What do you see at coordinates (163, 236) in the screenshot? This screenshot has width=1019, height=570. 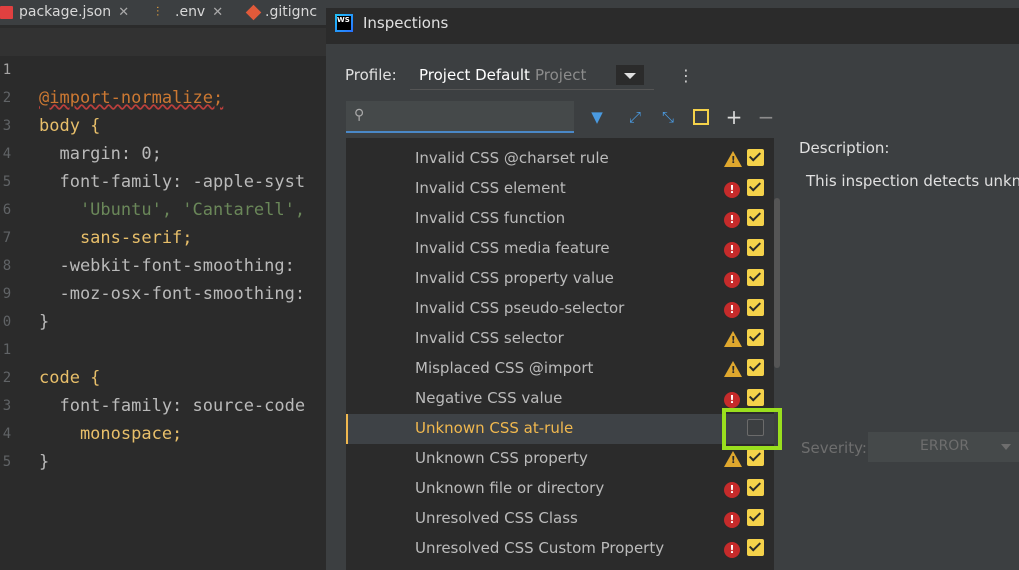 I see `code-line: 7 -webkit-font-smoothing:` at bounding box center [163, 236].